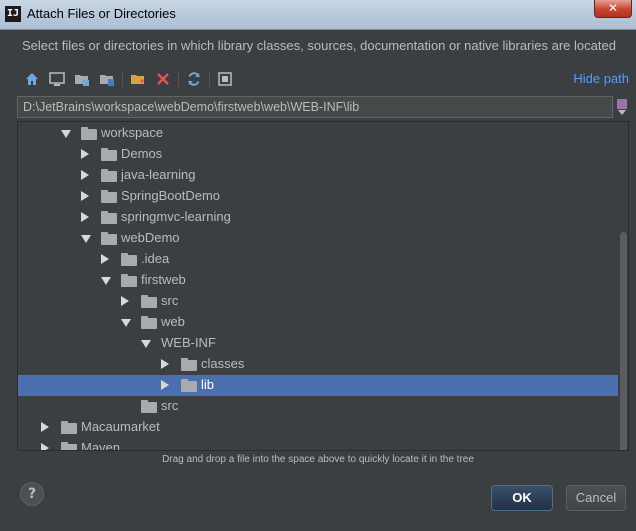  Describe the element at coordinates (155, 258) in the screenshot. I see `tree-row-label: .idea` at that location.